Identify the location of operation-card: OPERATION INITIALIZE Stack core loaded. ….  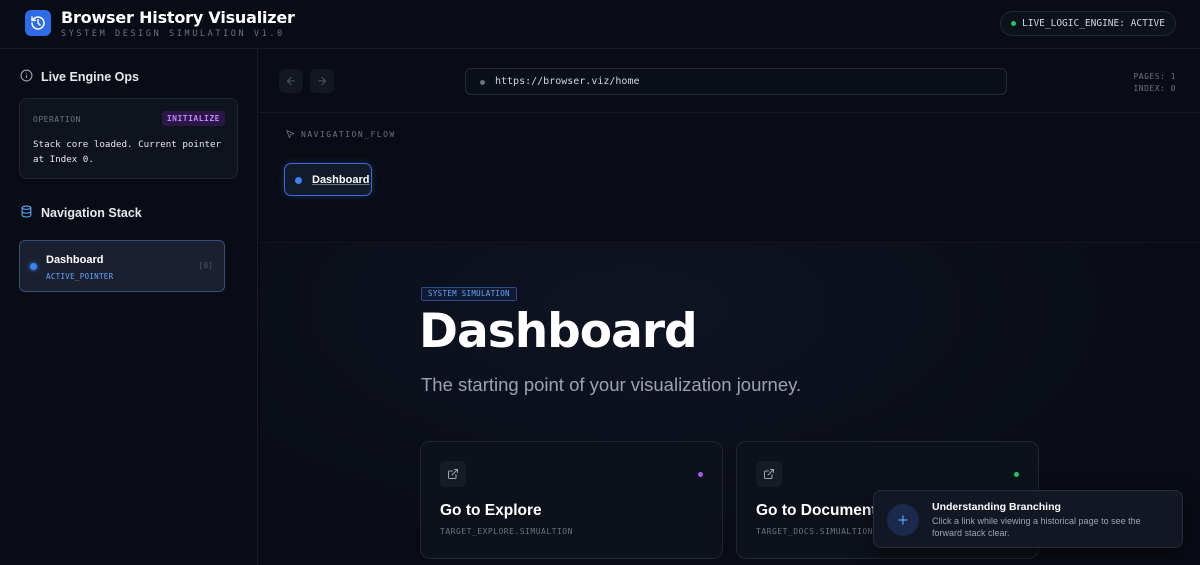
(128, 138).